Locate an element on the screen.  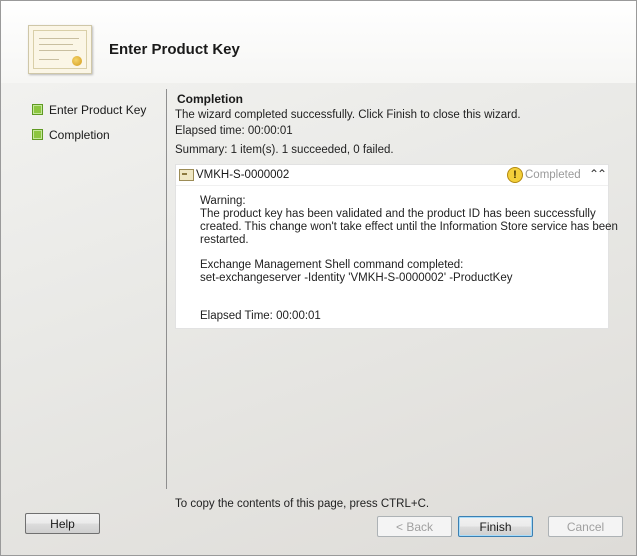
step-enter-product-key: Enter Product Key is located at coordinates (87, 109).